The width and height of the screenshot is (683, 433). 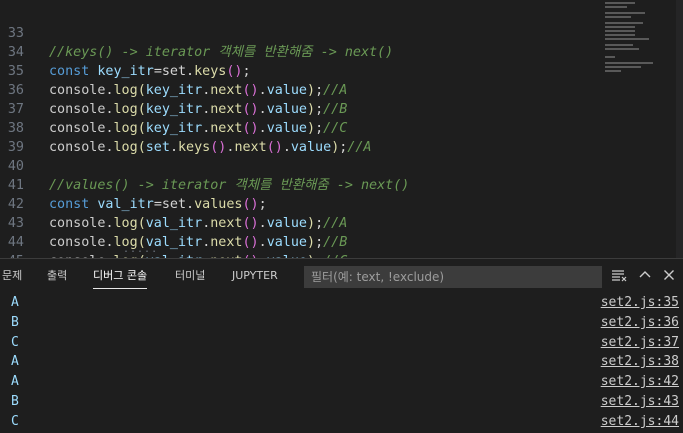 What do you see at coordinates (255, 278) in the screenshot?
I see `tab-jupyter: JUPYTER` at bounding box center [255, 278].